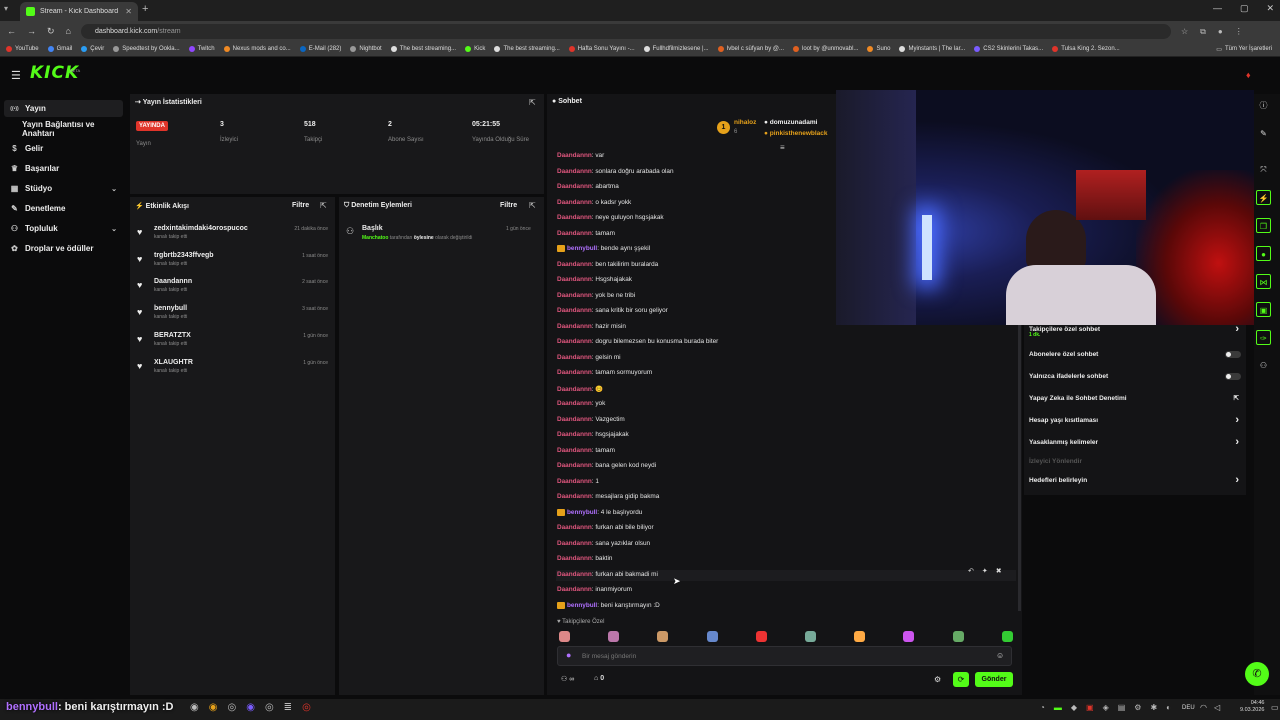  What do you see at coordinates (63, 129) in the screenshot?
I see `sidebar-item: Yayın Bağlantısı ve Anahtarı` at bounding box center [63, 129].